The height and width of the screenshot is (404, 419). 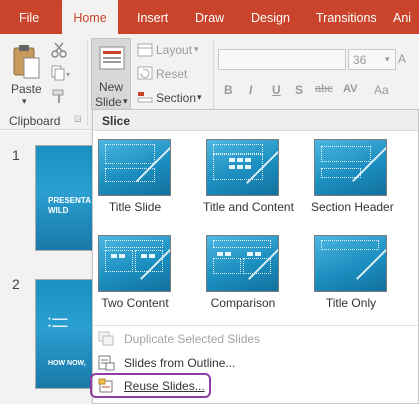 I want to click on character-spacing-button: AV, so click(x=350, y=89).